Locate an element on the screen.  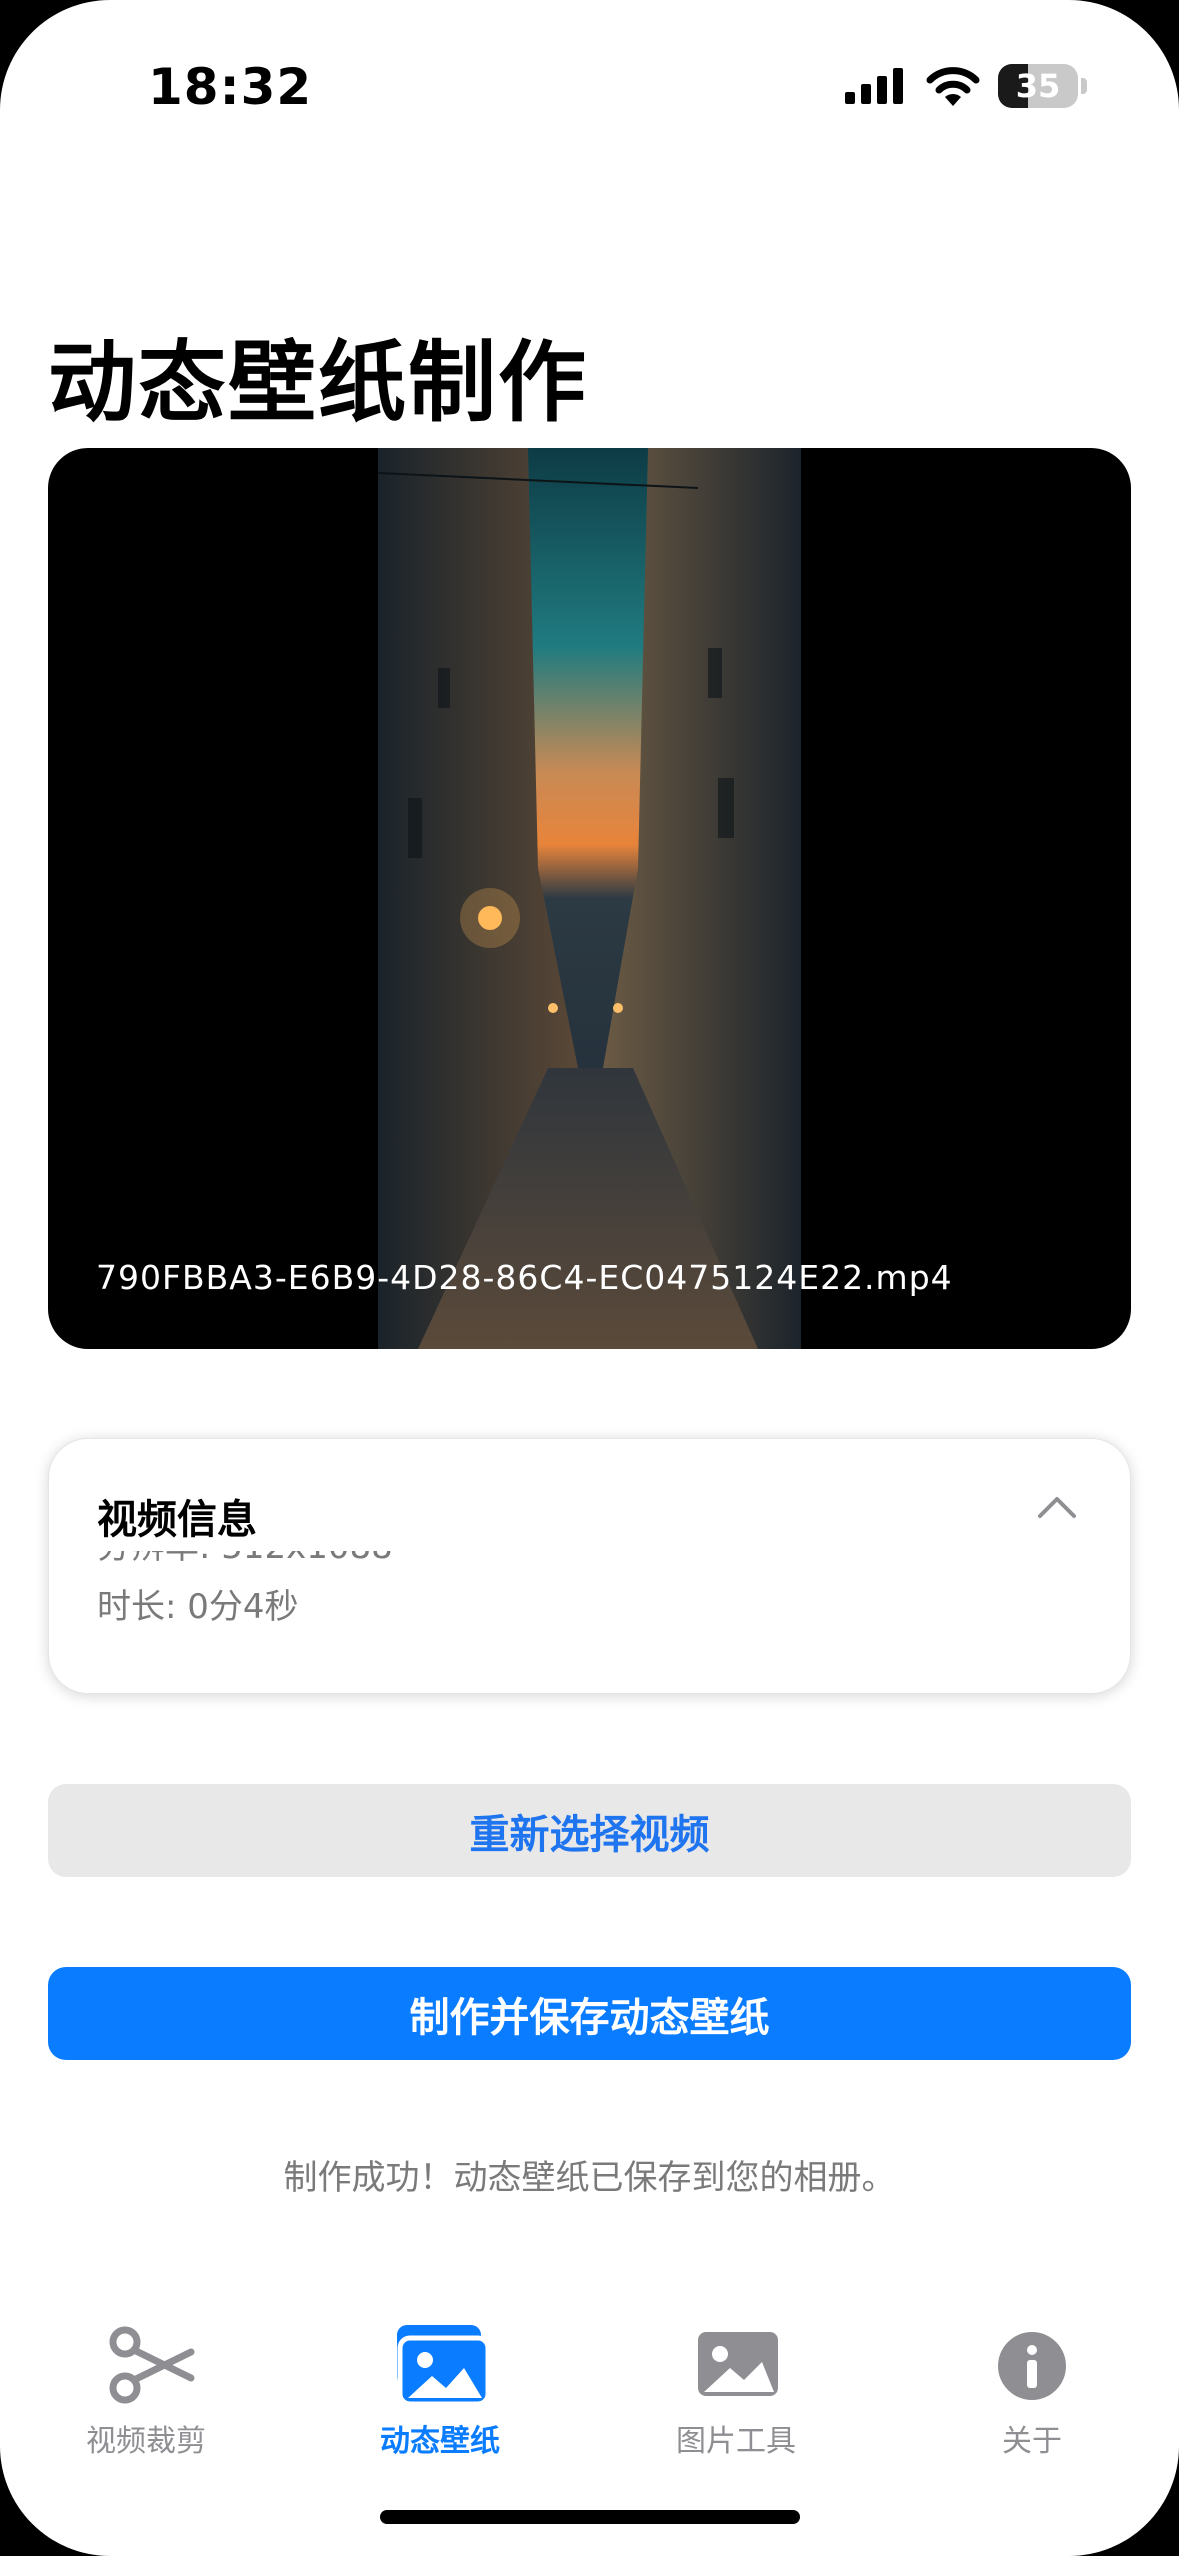
tab-label: 动态壁纸 is located at coordinates (440, 2441).